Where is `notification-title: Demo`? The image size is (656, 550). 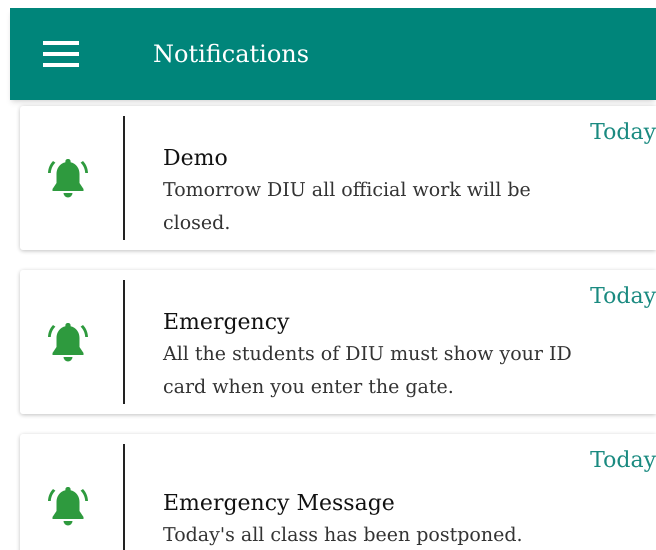 notification-title: Demo is located at coordinates (196, 159).